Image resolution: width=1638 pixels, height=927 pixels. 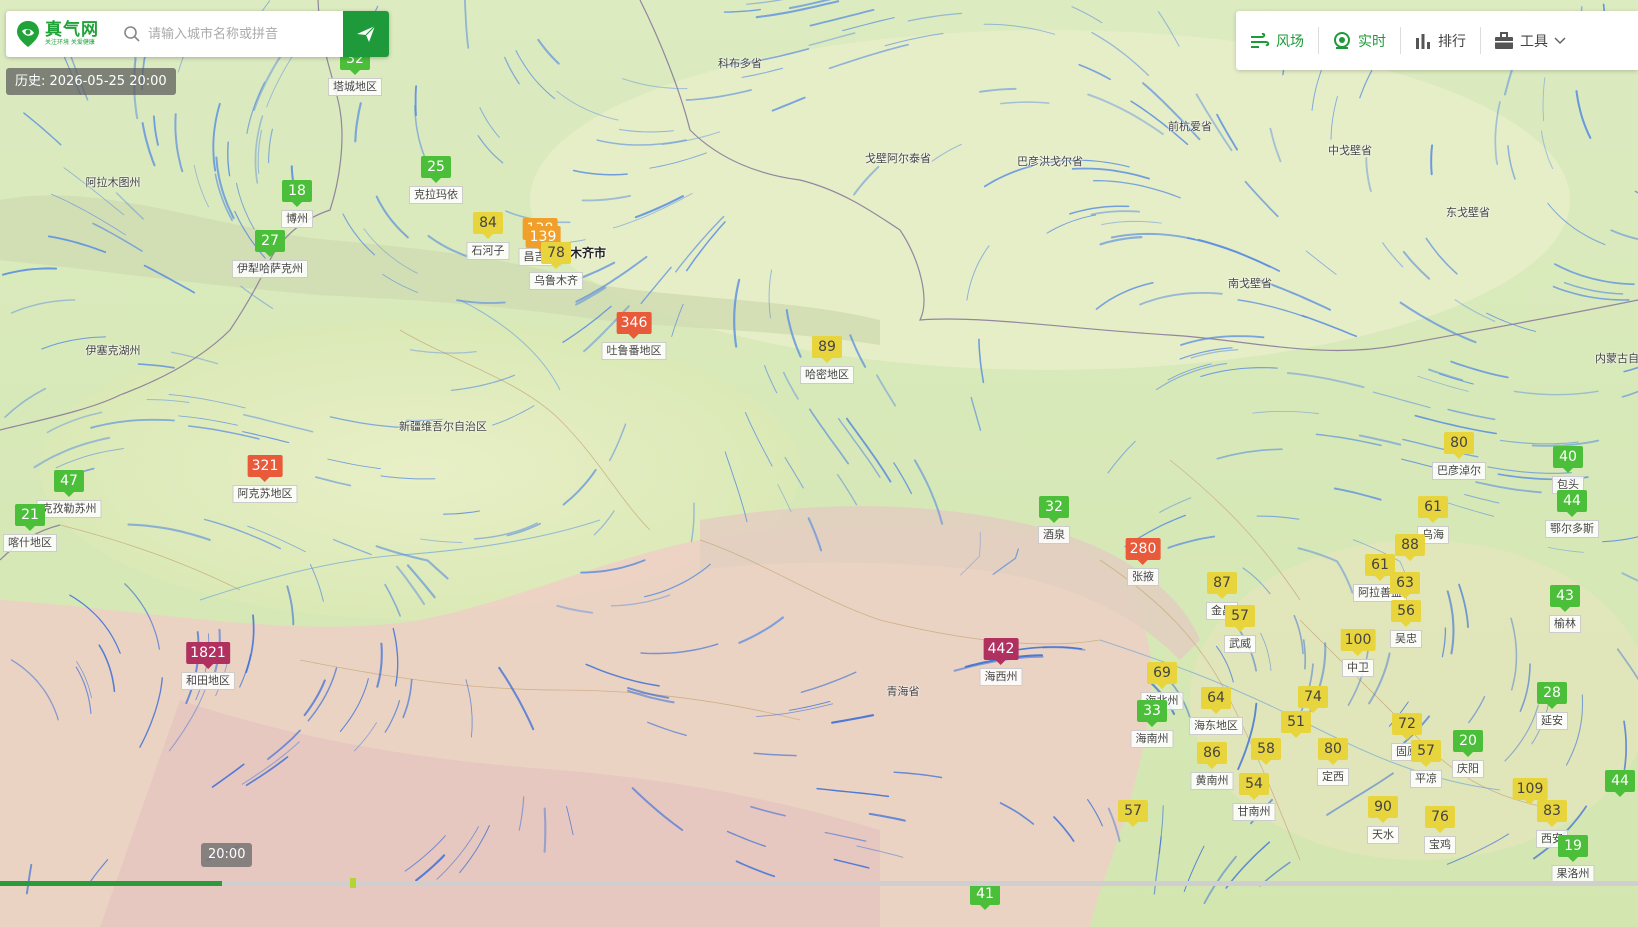 What do you see at coordinates (1054, 509) in the screenshot?
I see `aqi-marker: 32` at bounding box center [1054, 509].